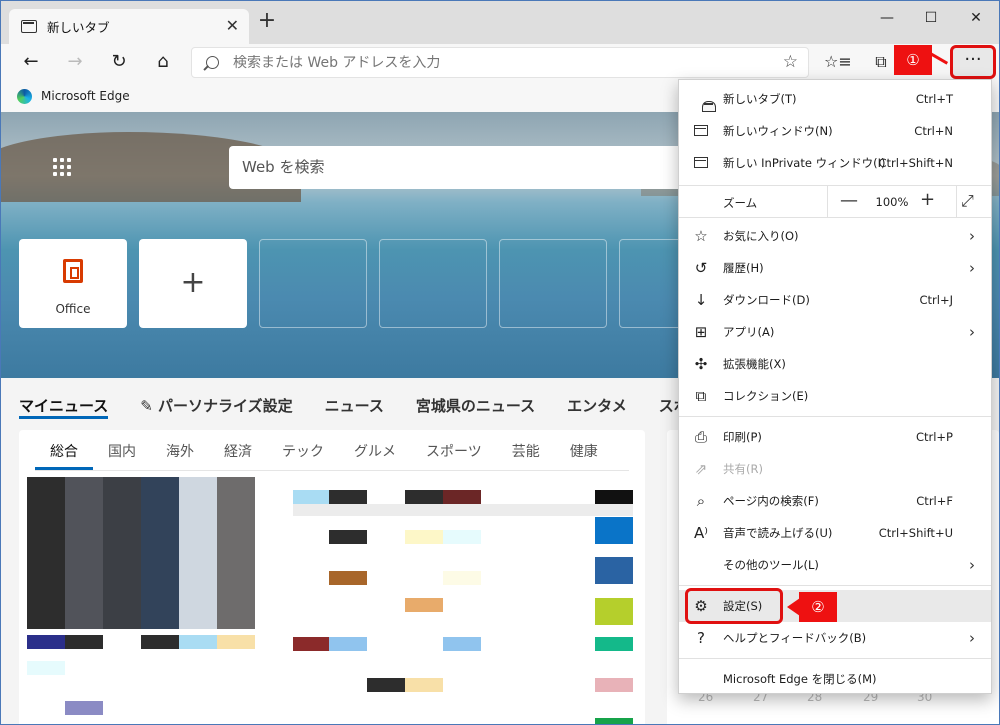 The width and height of the screenshot is (1000, 725). What do you see at coordinates (835, 131) in the screenshot?
I see `menu-item-new-window: 新しいウィンドウ(N) Ctrl+N` at bounding box center [835, 131].